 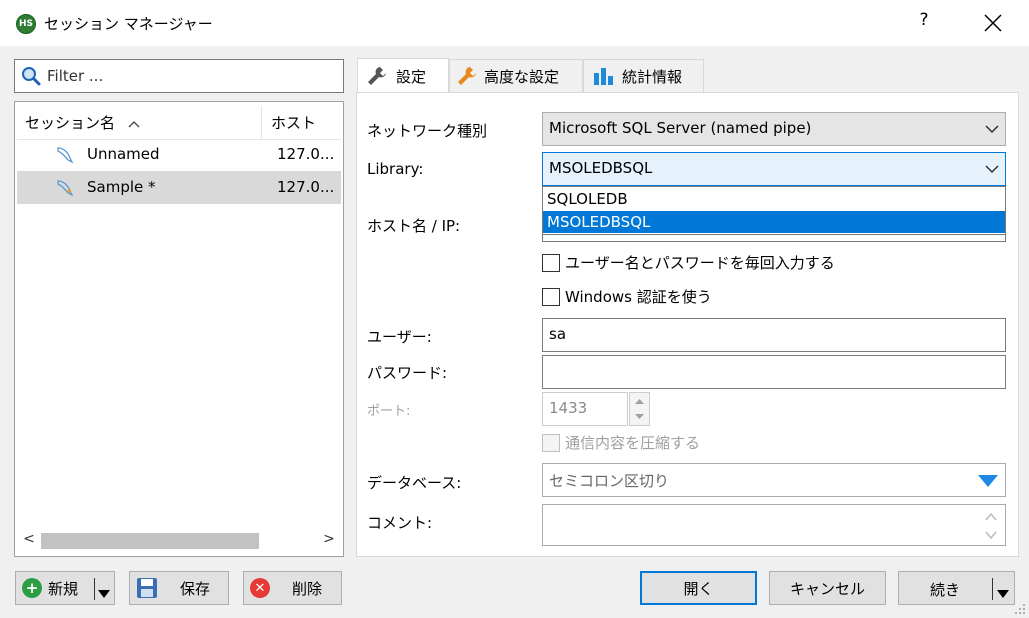 I want to click on open-button: 開く, so click(x=698, y=588).